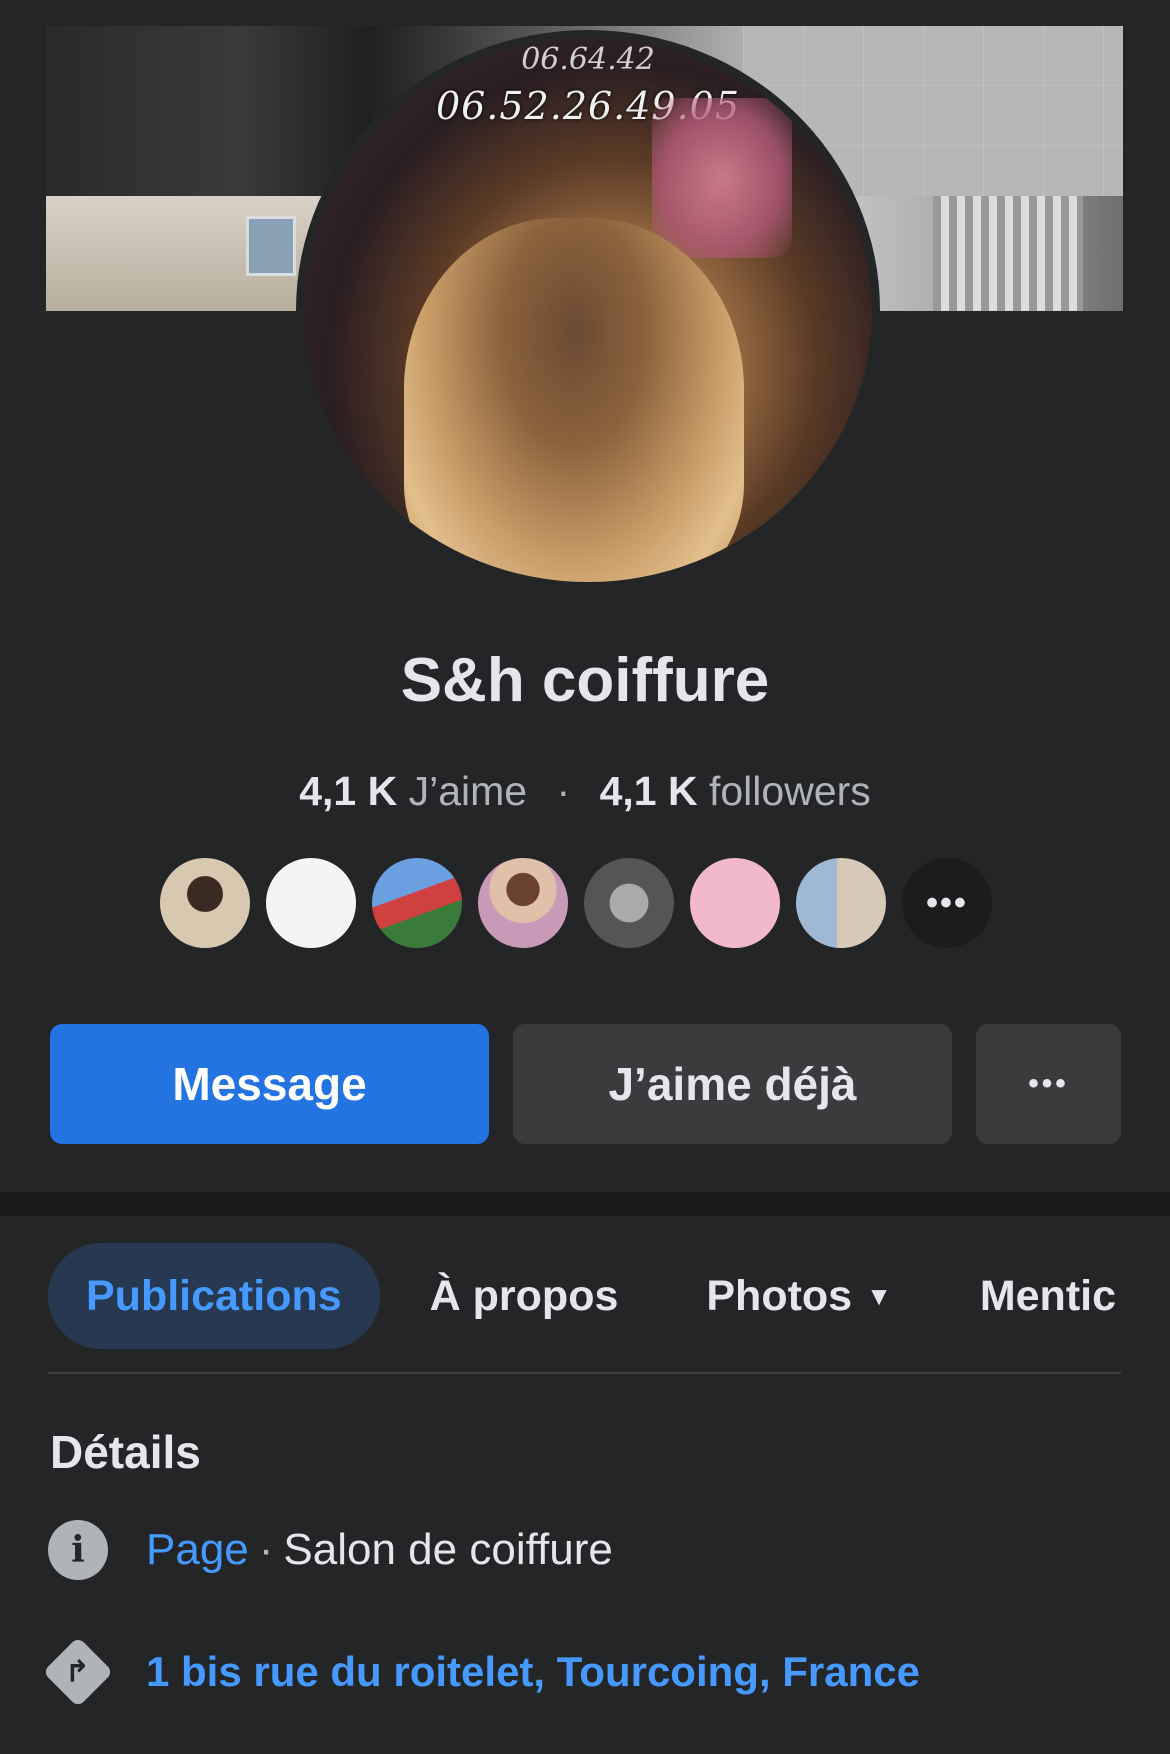 The width and height of the screenshot is (1170, 1754). I want to click on page-stats: 4,1 K J’aime · 4,1 K followers, so click(585, 791).